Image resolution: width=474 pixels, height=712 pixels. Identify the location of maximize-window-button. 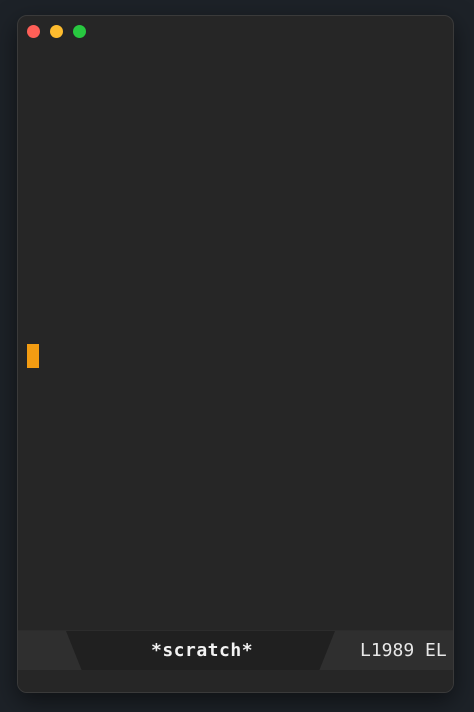
(79, 31).